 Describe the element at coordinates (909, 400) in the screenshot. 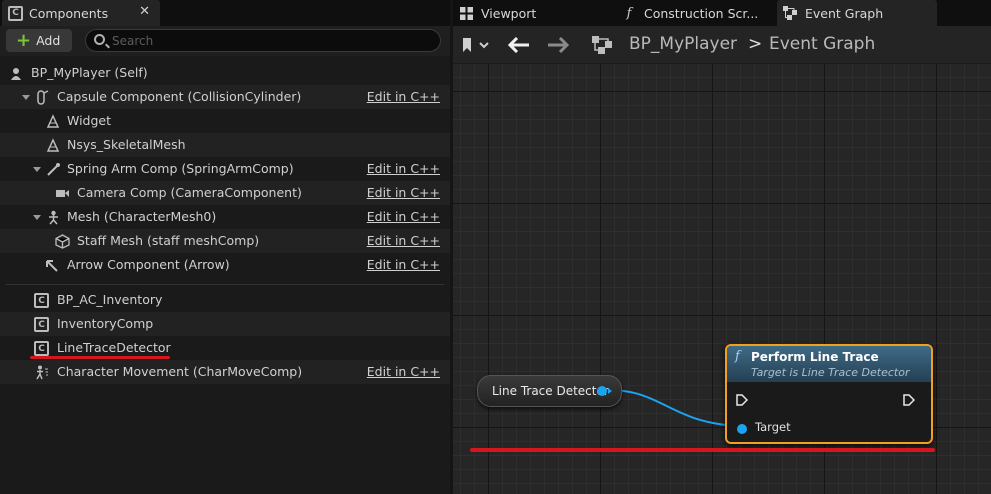

I see `exec-output-pin-icon` at that location.